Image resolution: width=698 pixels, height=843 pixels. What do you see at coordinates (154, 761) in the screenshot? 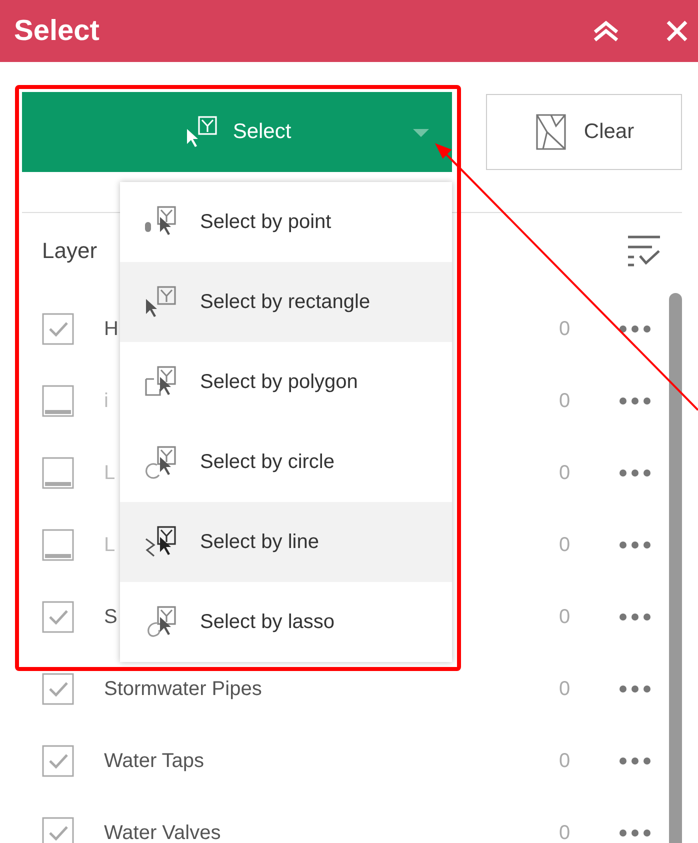
I see `layer-name: Water Taps` at bounding box center [154, 761].